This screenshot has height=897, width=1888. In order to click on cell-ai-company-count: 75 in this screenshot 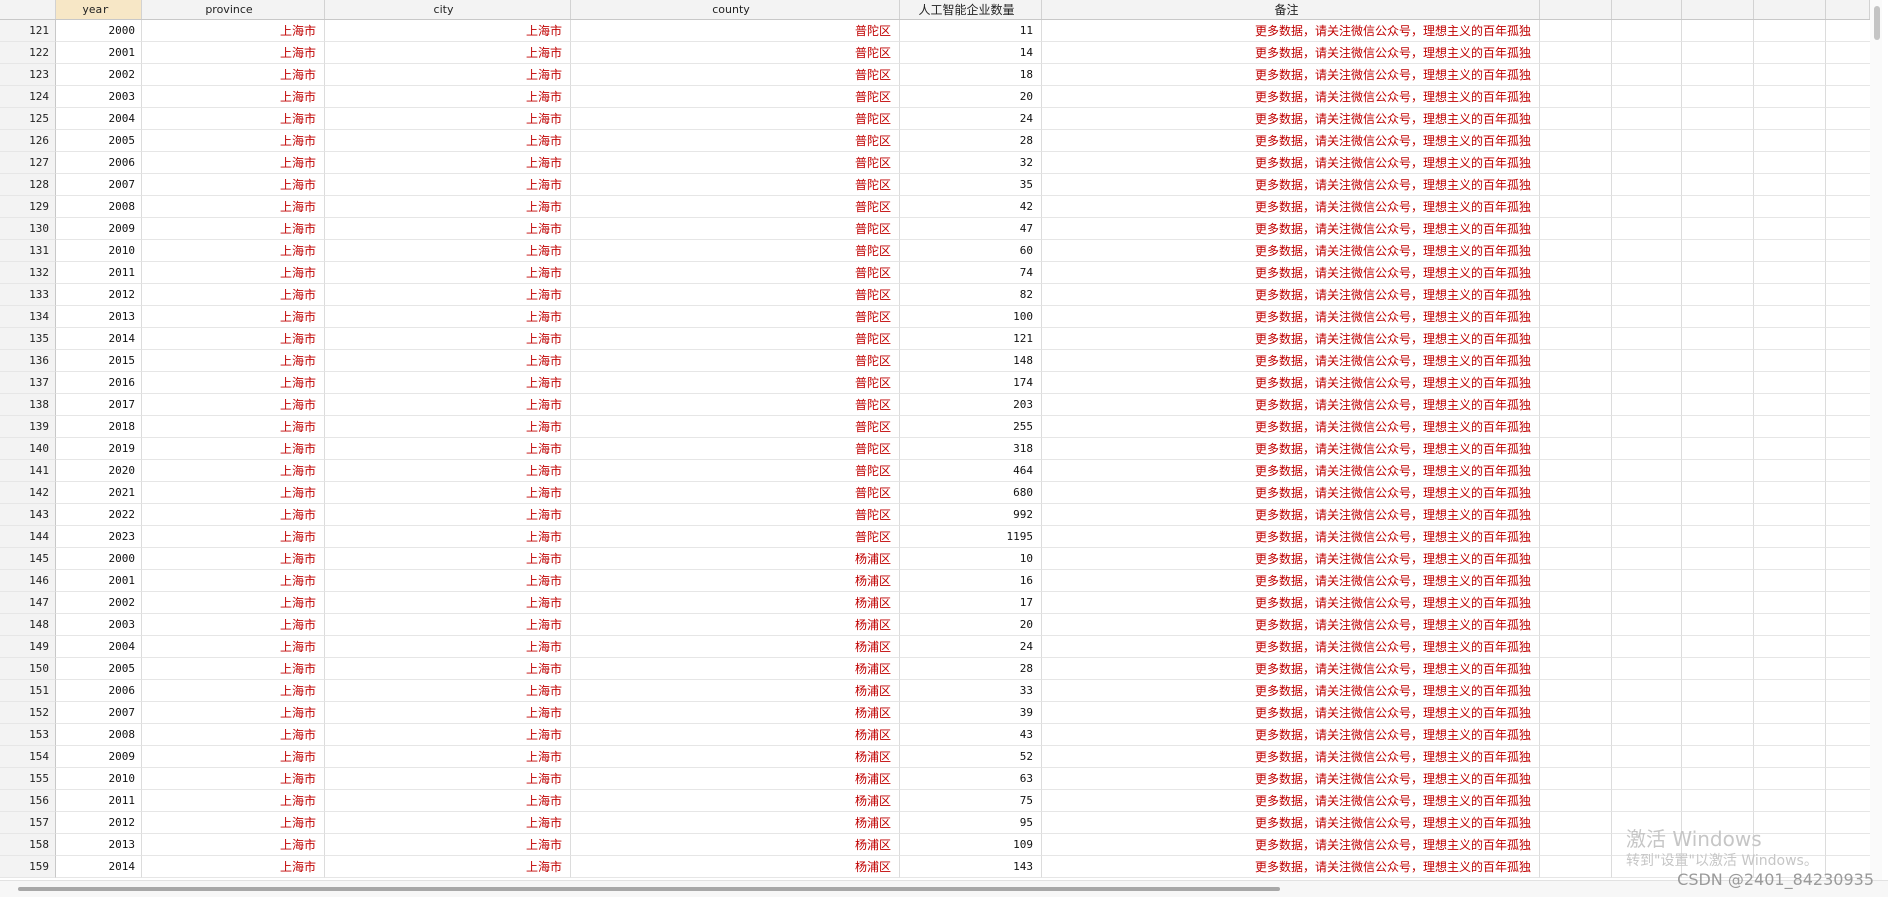, I will do `click(971, 801)`.